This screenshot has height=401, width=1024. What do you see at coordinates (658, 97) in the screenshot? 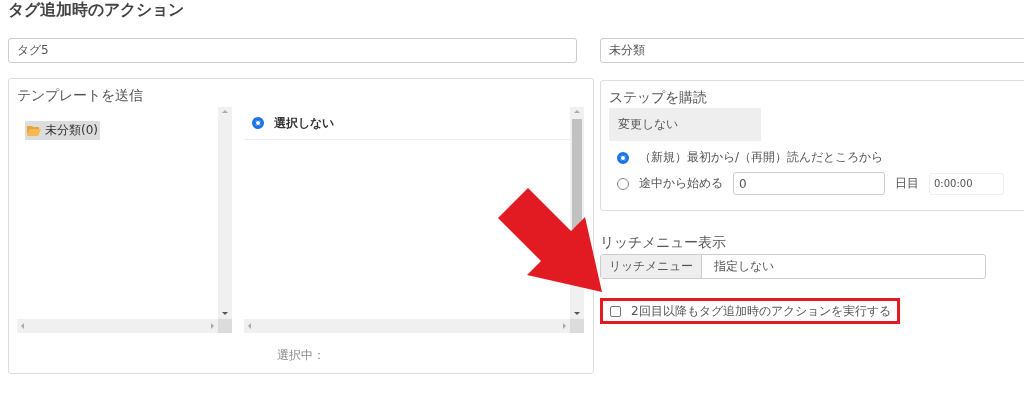
I see `section-heading: ステップを購読` at bounding box center [658, 97].